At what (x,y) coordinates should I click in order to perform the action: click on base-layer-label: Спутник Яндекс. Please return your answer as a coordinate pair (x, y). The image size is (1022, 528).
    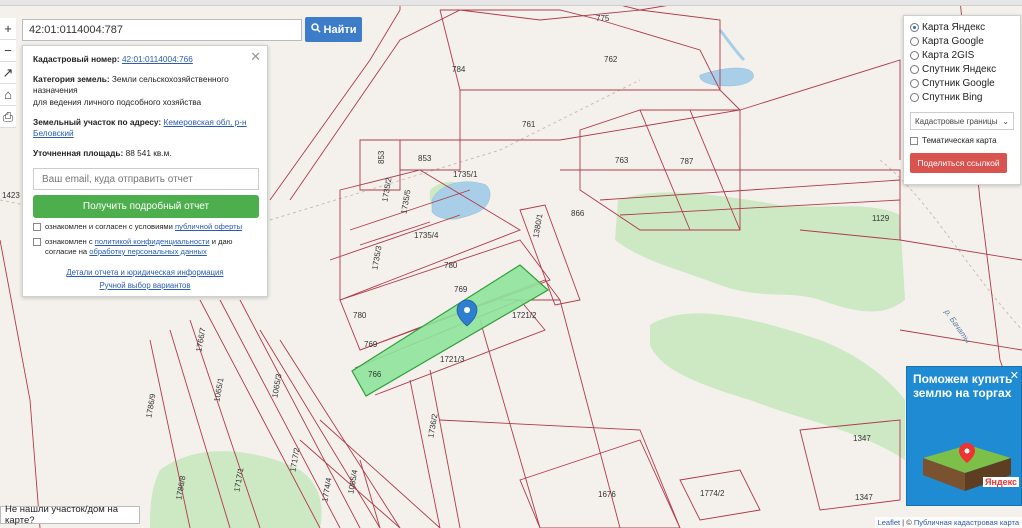
    Looking at the image, I should click on (959, 69).